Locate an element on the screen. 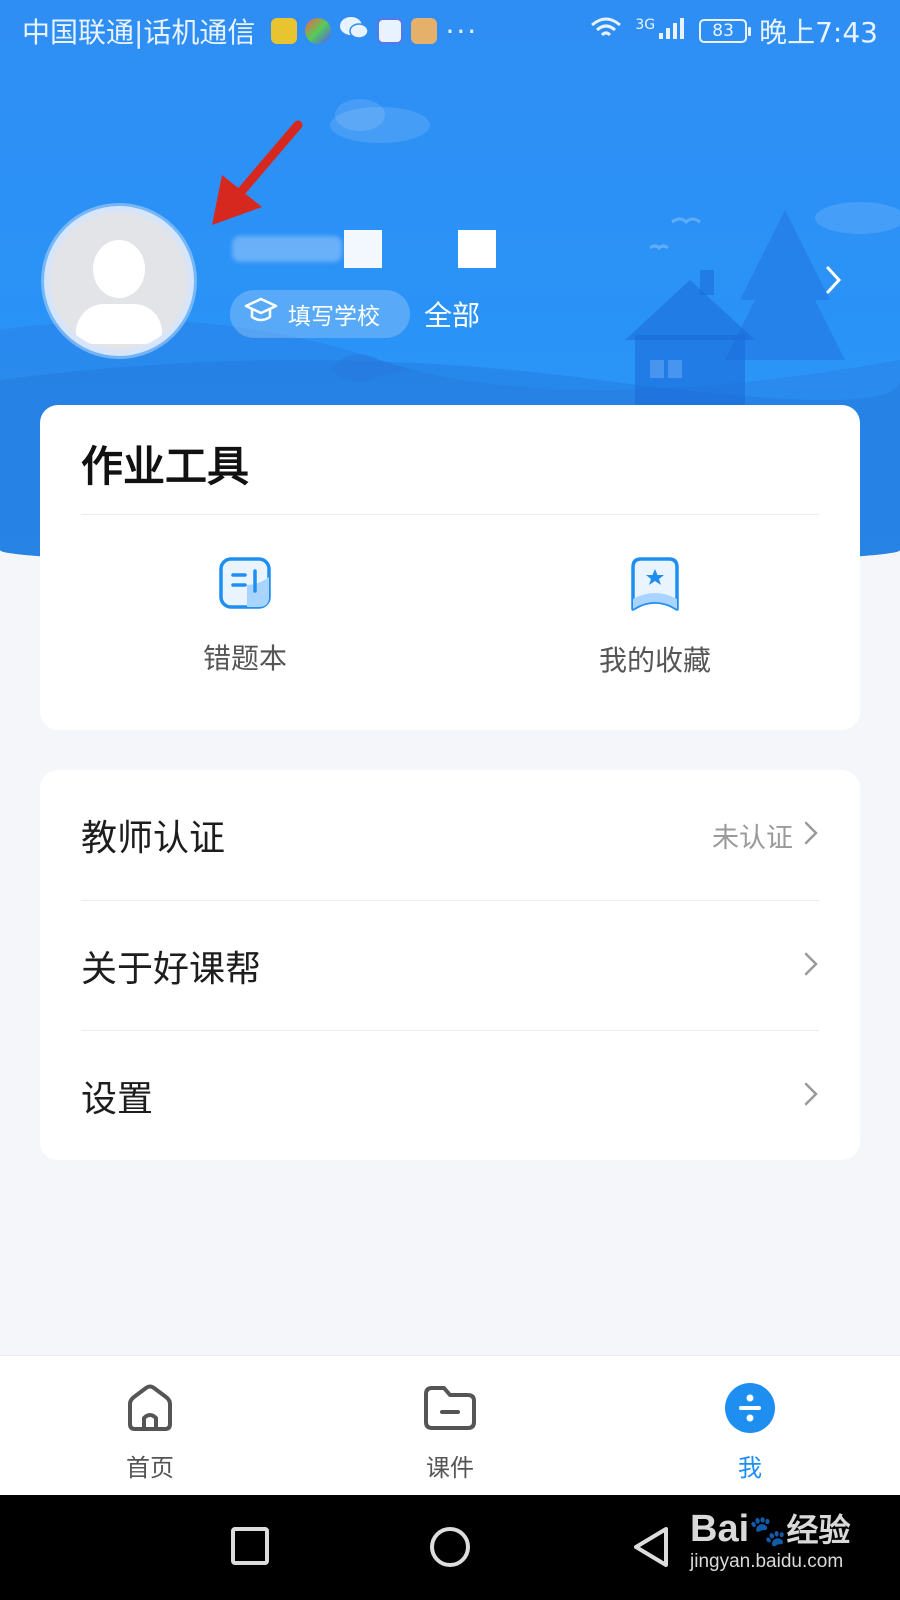 This screenshot has height=1600, width=900. bottom-tab-bar: 首页 课件 我 is located at coordinates (450, 1425).